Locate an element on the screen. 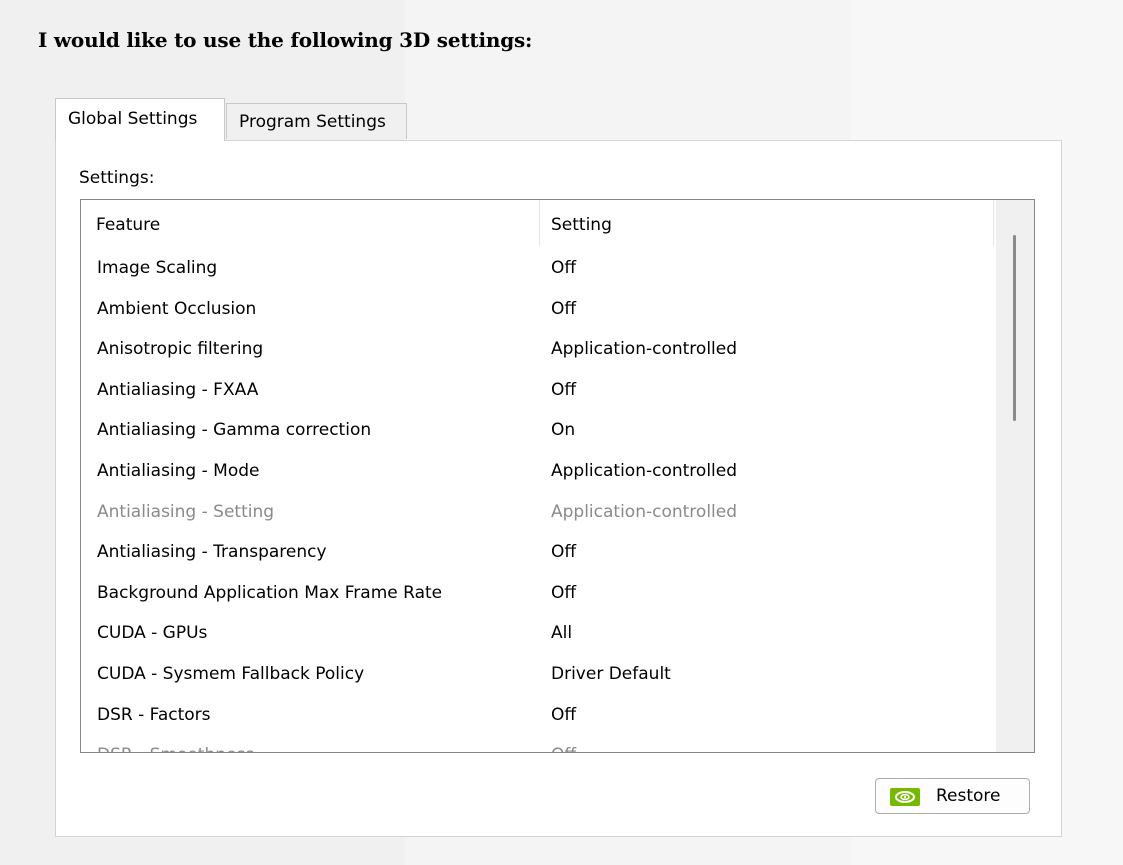 The width and height of the screenshot is (1123, 865). feature-cell: DSR - Factors is located at coordinates (154, 714).